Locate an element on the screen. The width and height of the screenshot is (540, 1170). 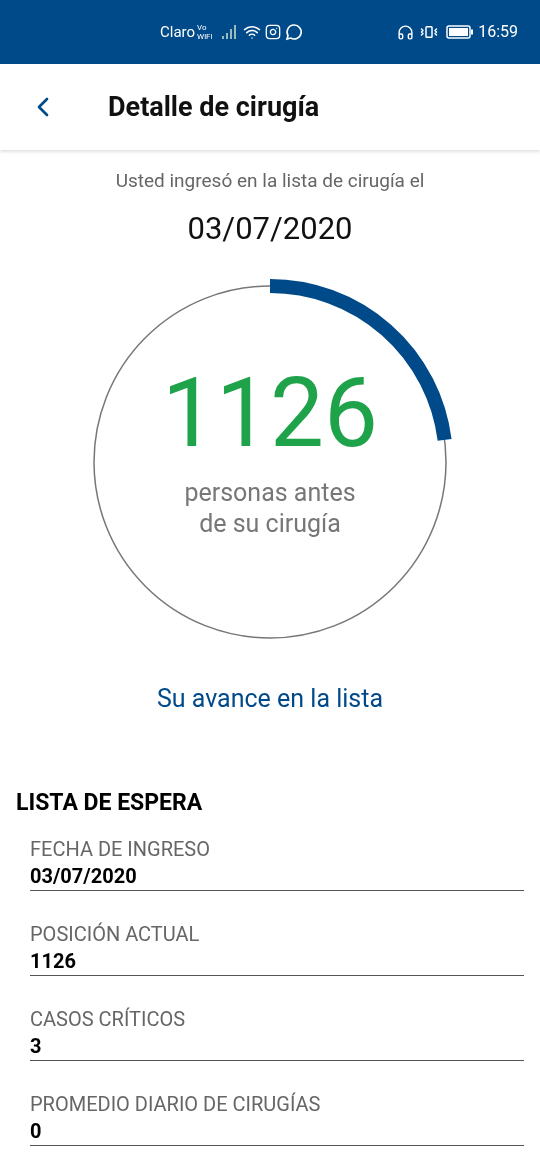
field-value: 1126 is located at coordinates (53, 961).